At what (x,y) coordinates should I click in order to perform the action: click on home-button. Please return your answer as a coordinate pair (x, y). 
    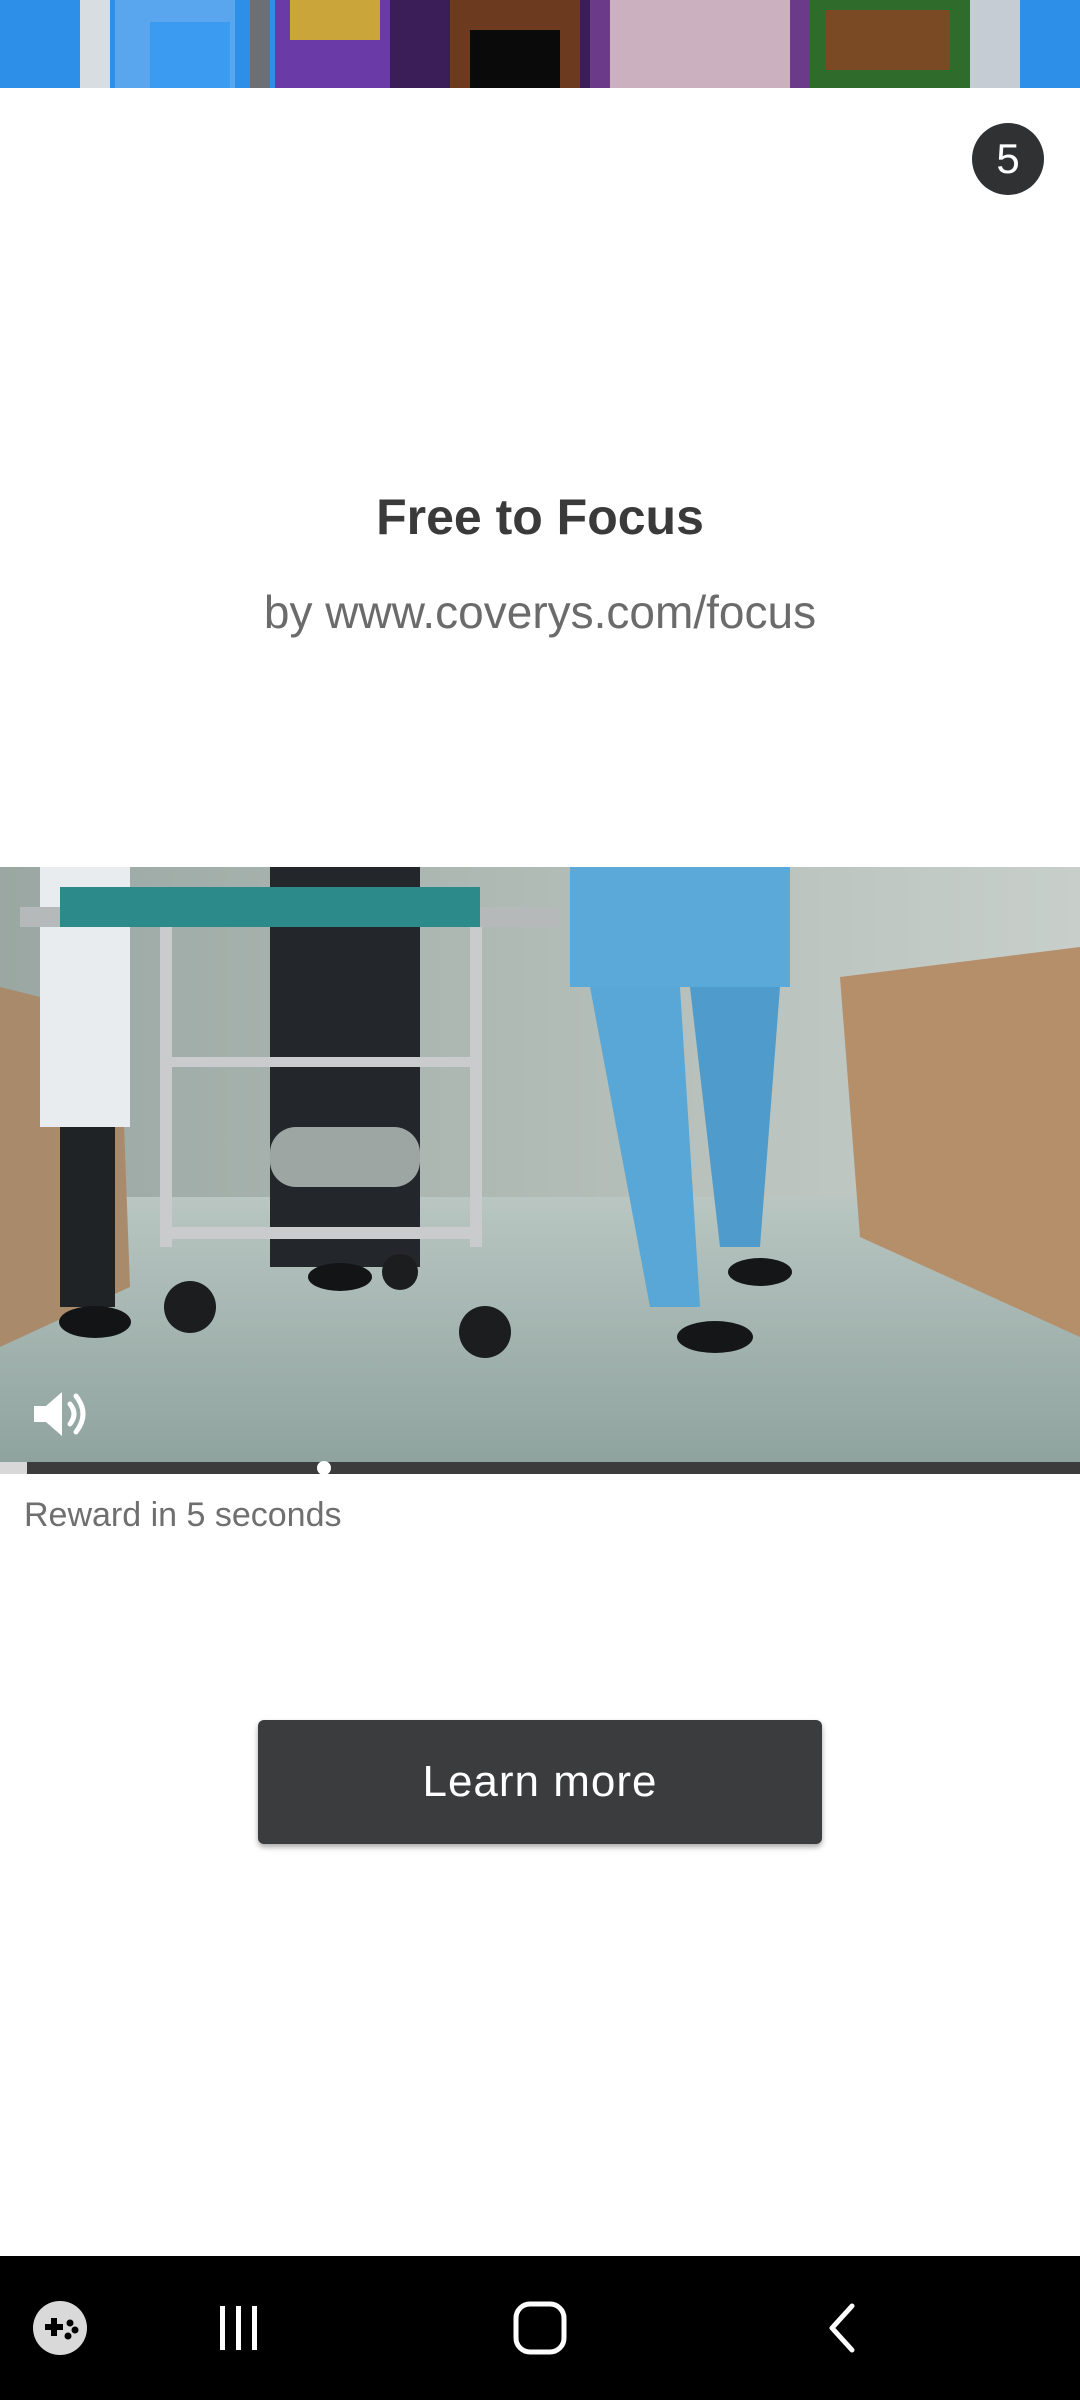
    Looking at the image, I should click on (540, 2328).